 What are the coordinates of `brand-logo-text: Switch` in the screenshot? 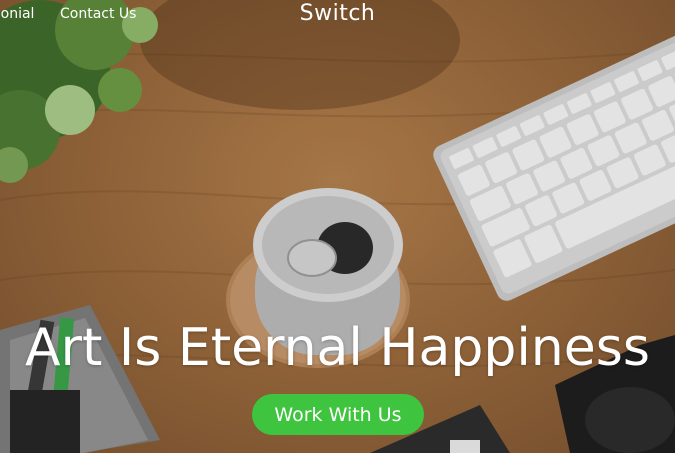 It's located at (337, 14).